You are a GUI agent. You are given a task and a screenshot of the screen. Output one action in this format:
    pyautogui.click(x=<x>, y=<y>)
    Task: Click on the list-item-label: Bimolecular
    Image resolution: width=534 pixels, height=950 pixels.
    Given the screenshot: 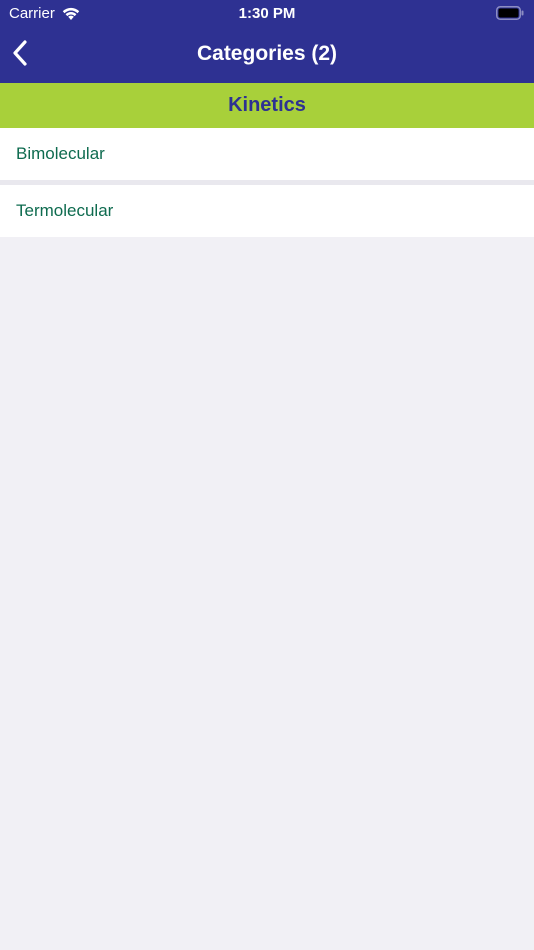 What is the action you would take?
    pyautogui.click(x=60, y=153)
    